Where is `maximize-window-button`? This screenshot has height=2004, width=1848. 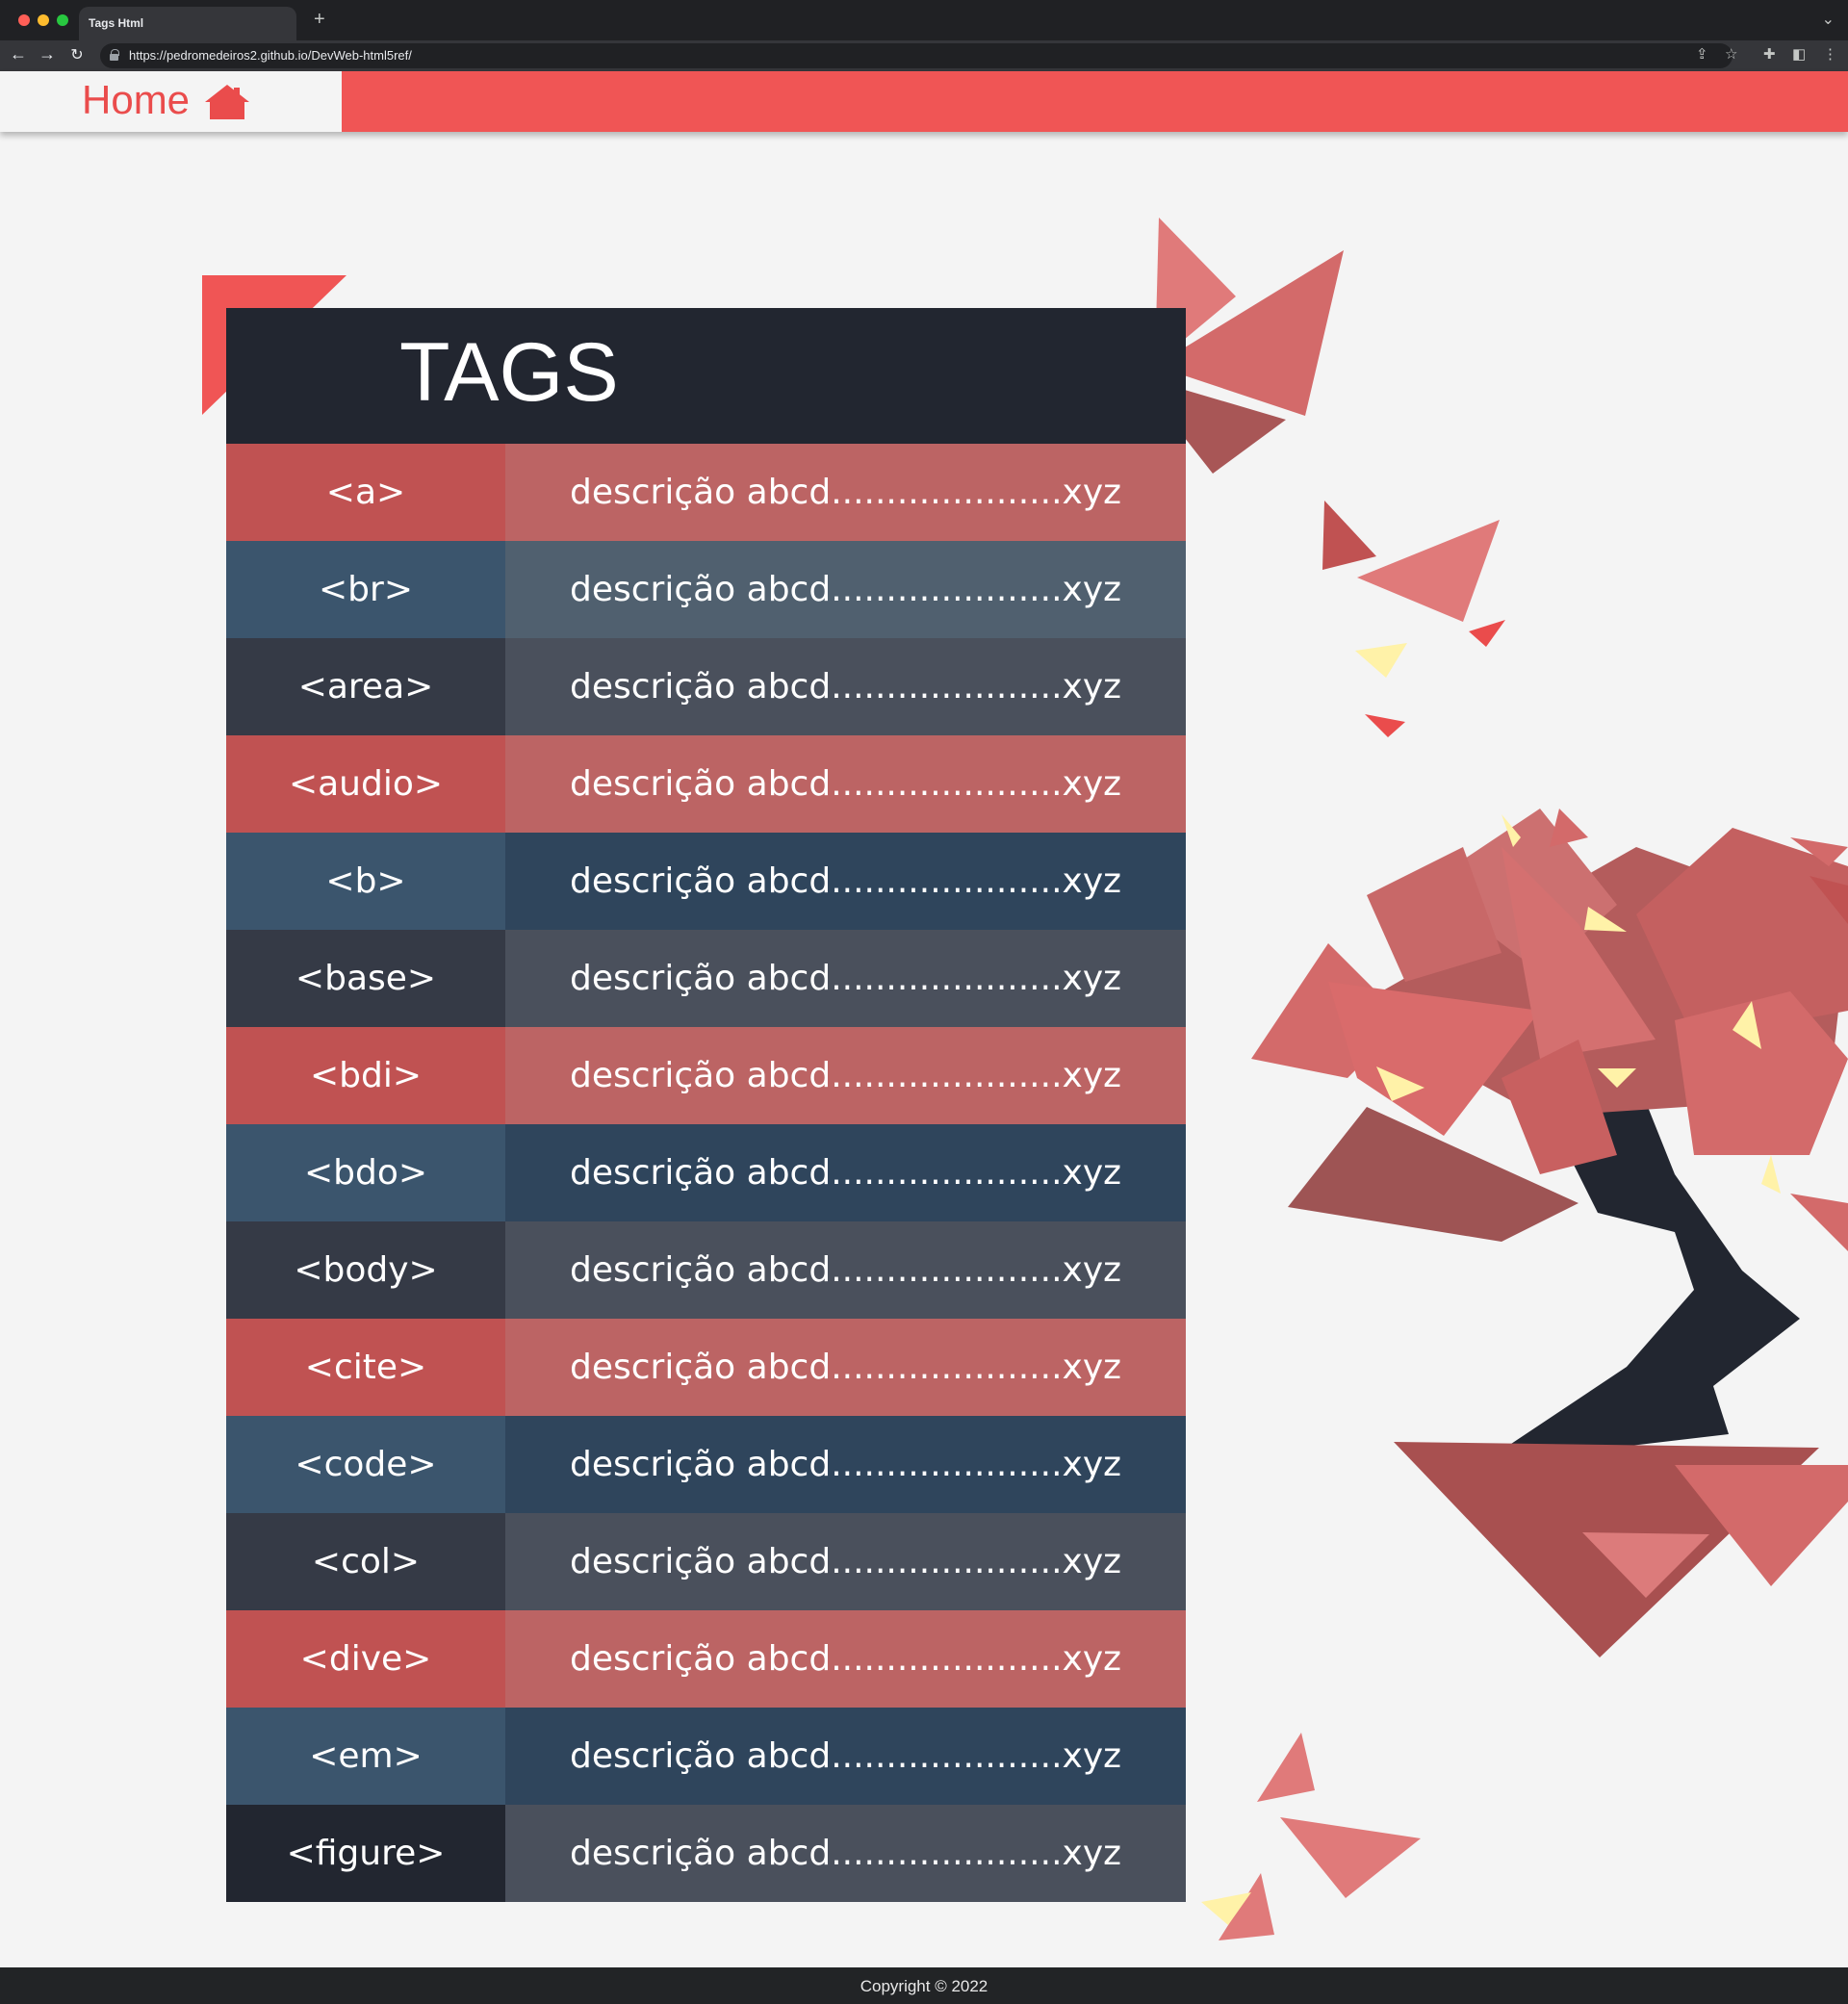 maximize-window-button is located at coordinates (62, 20).